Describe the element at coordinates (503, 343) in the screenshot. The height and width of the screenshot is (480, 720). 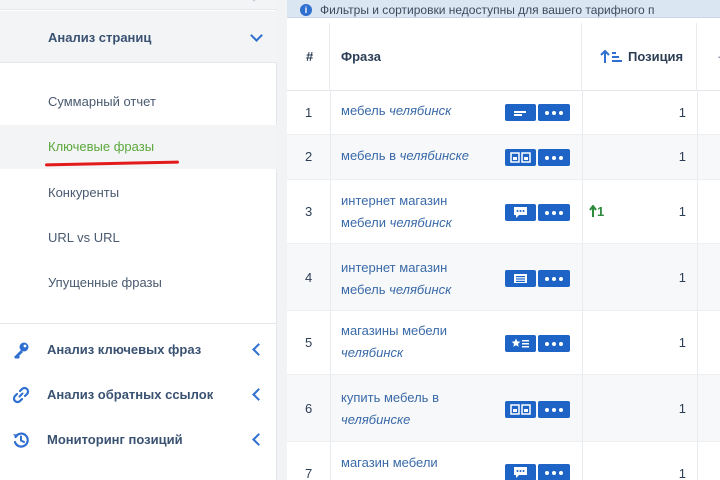
I see `table-row: 5 магазины мебели челябинск 1` at that location.